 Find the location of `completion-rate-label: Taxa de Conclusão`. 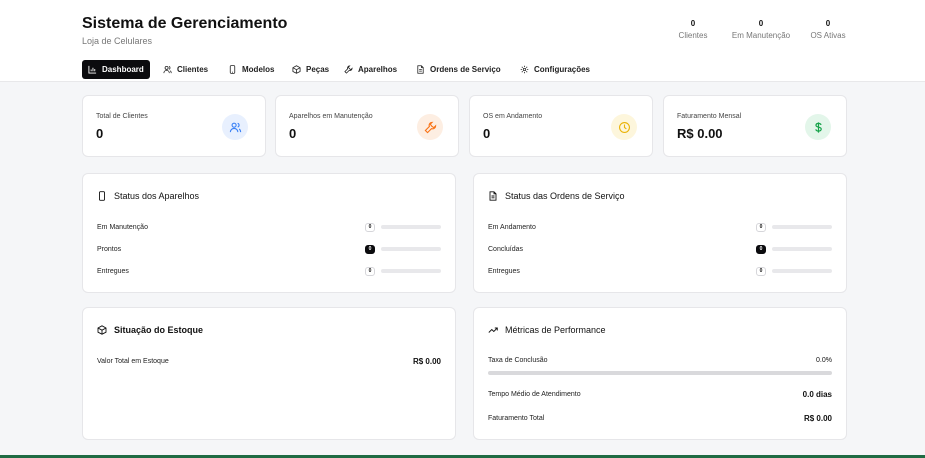

completion-rate-label: Taxa de Conclusão is located at coordinates (518, 360).